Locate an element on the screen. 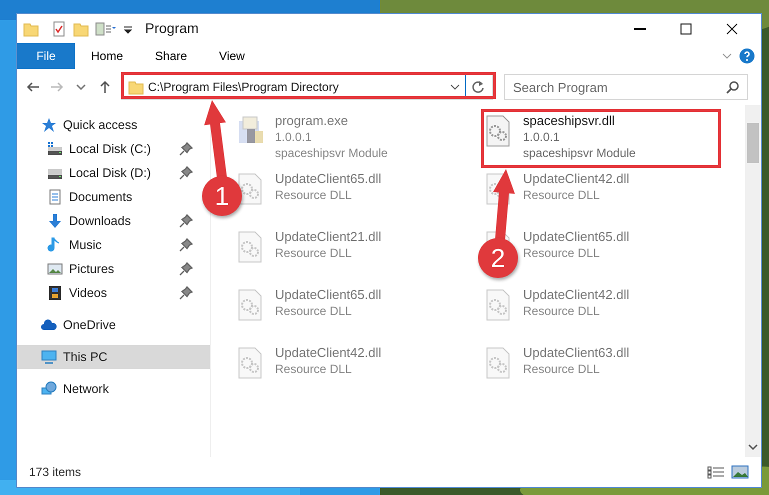  ribbon-tab: Home is located at coordinates (107, 56).